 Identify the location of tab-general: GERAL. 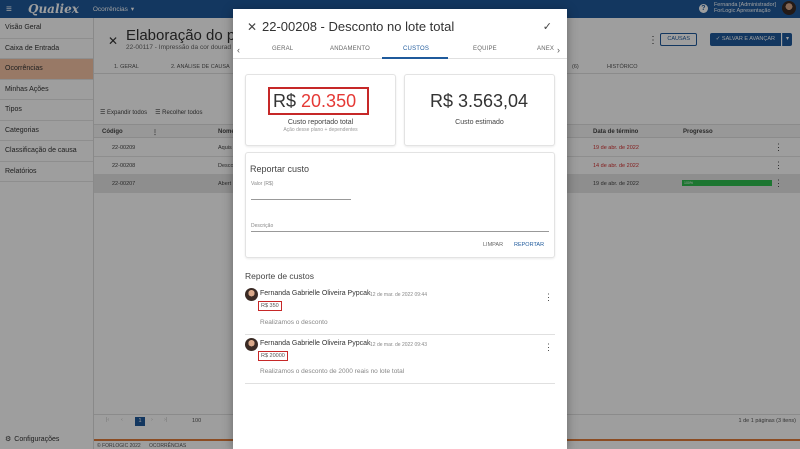
(282, 49).